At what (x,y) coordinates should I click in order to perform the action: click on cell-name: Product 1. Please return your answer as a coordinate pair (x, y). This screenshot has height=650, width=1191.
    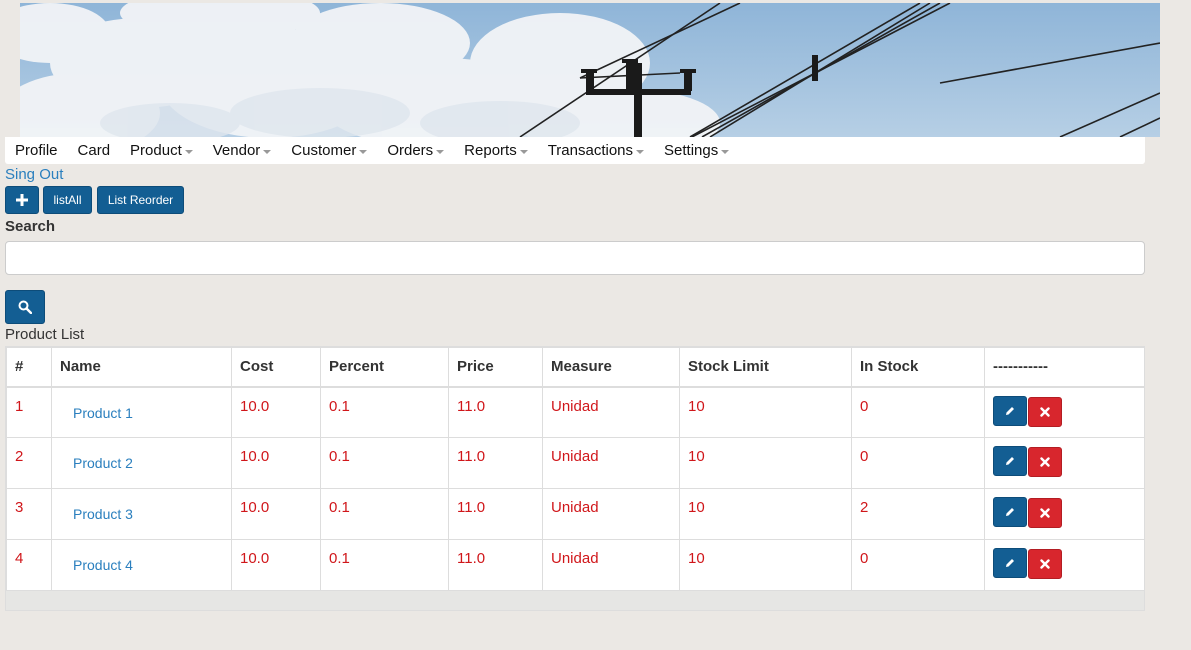
    Looking at the image, I should click on (141, 412).